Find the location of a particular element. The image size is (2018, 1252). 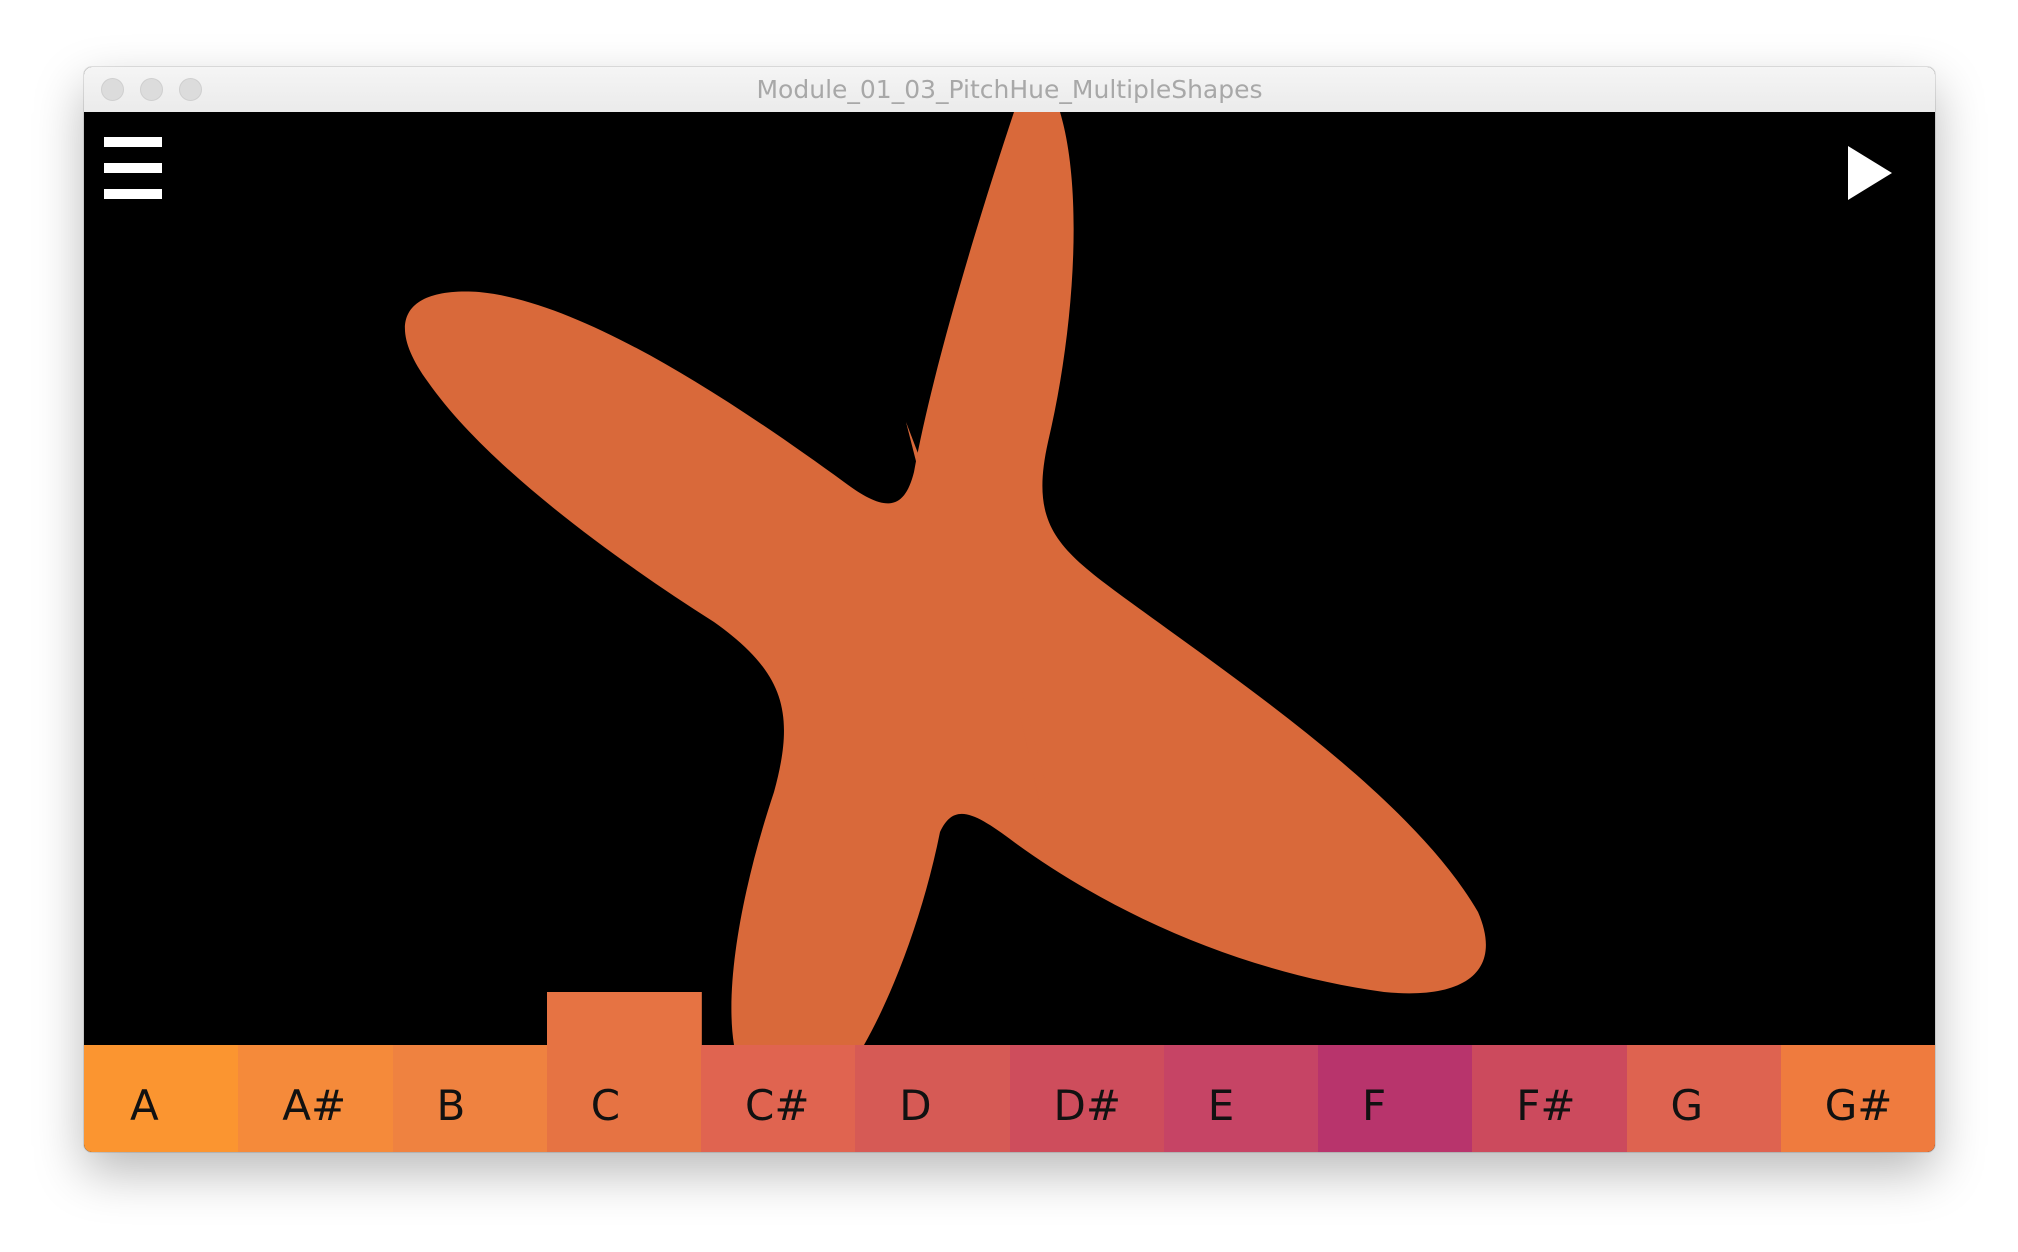

key-f-sharp: F# is located at coordinates (1550, 1098).